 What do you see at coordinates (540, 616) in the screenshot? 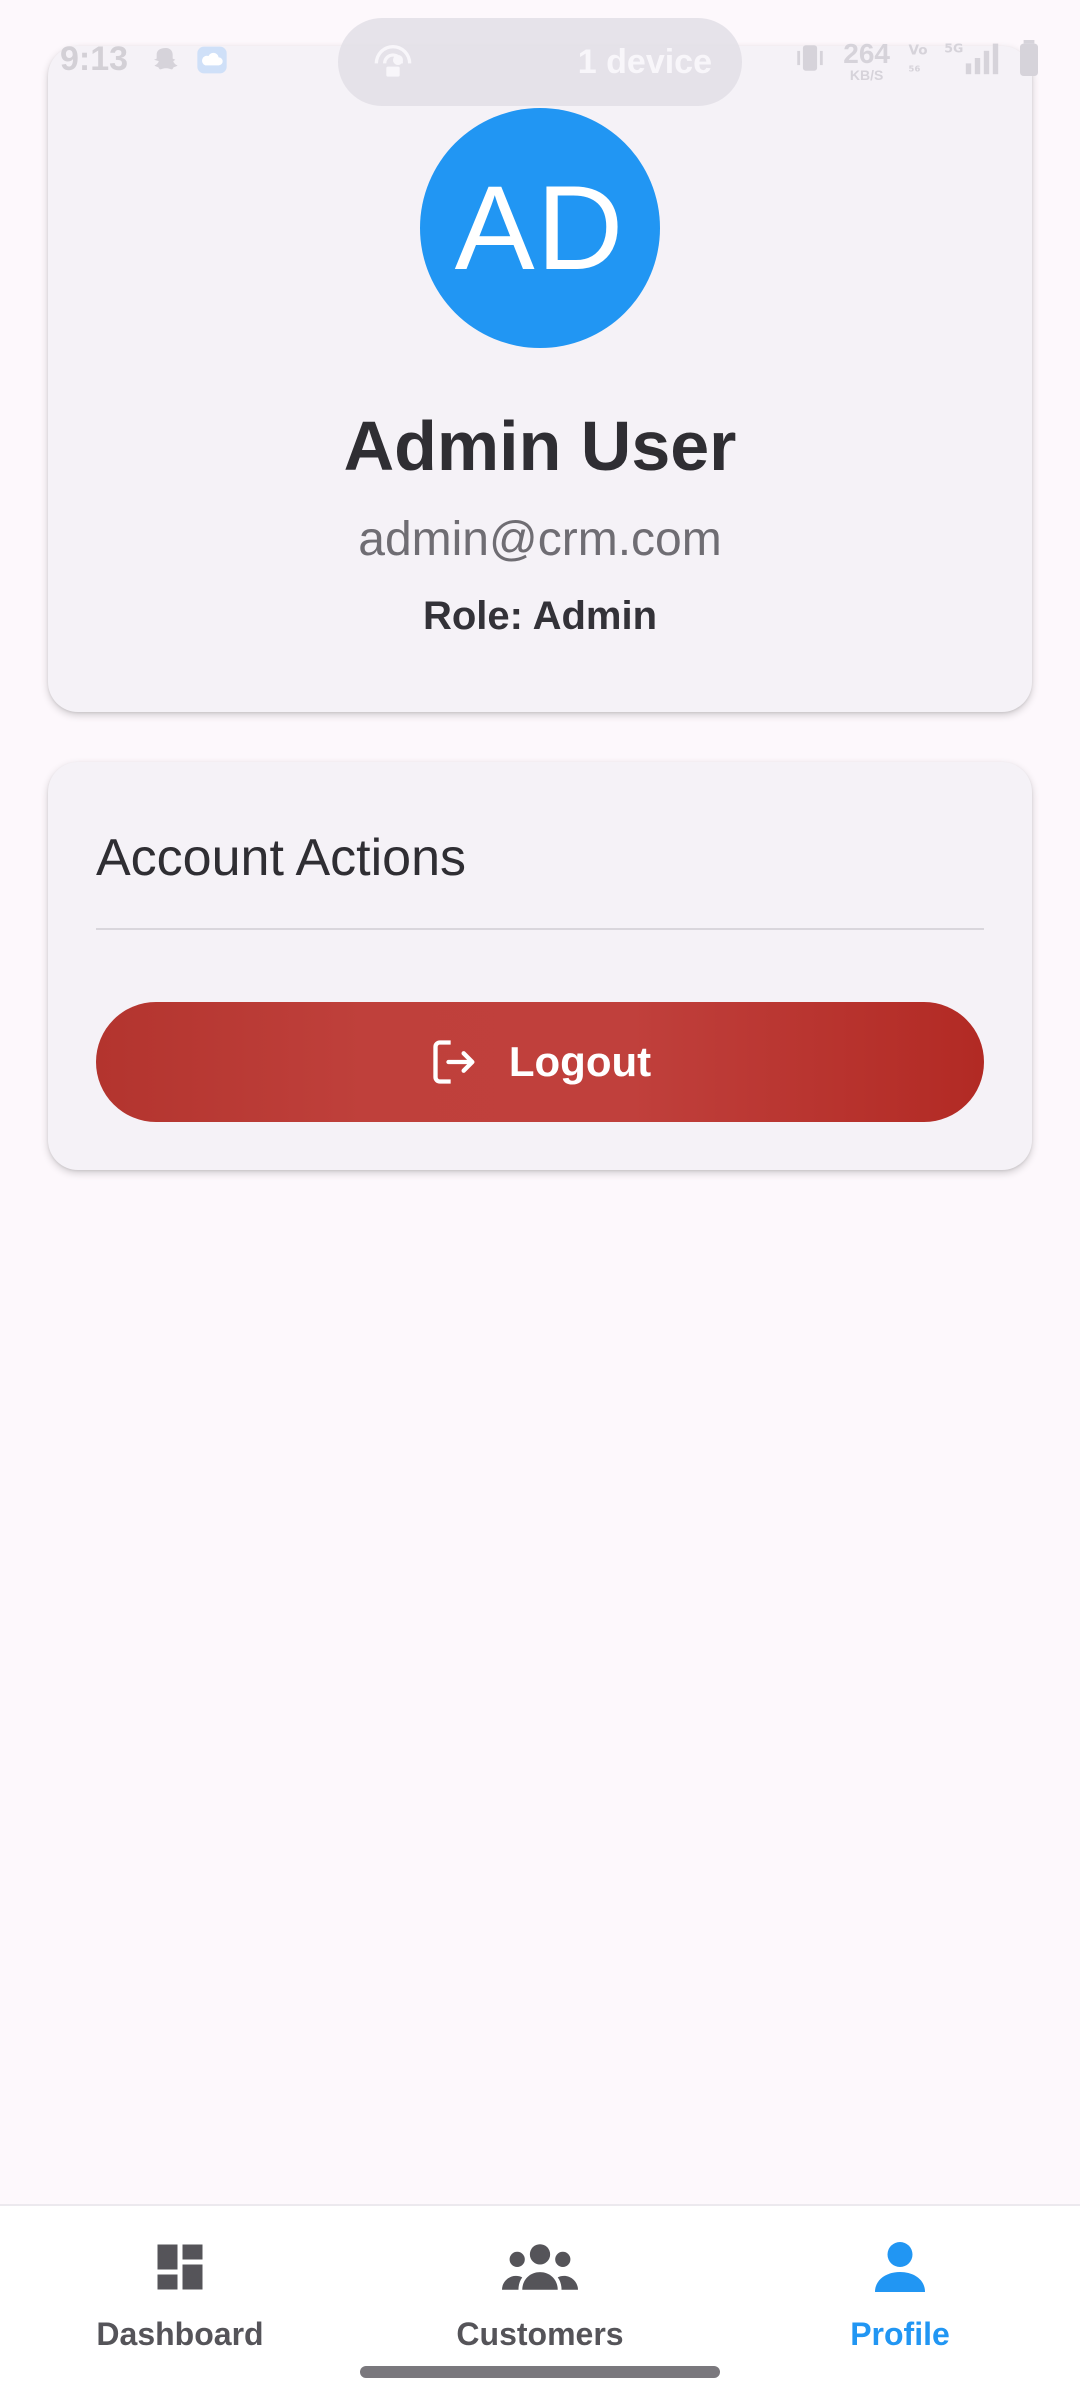
I see `user-role: Role: Admin` at bounding box center [540, 616].